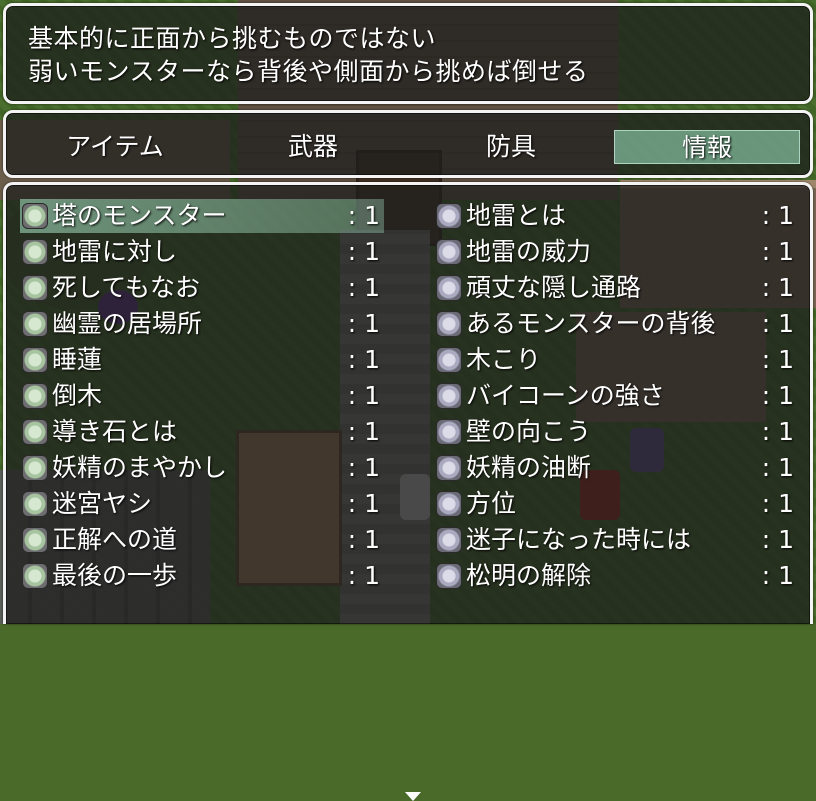 Image resolution: width=816 pixels, height=801 pixels. I want to click on item-name: 妖精の油断, so click(529, 467).